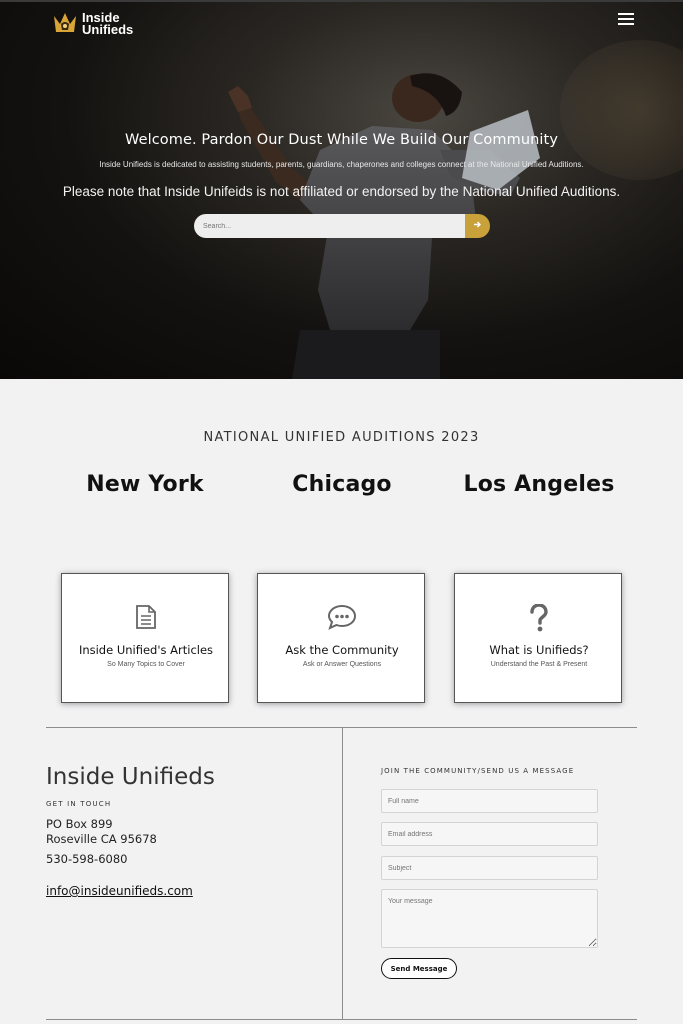 This screenshot has height=1024, width=683. Describe the element at coordinates (342, 873) in the screenshot. I see `column-divider` at that location.